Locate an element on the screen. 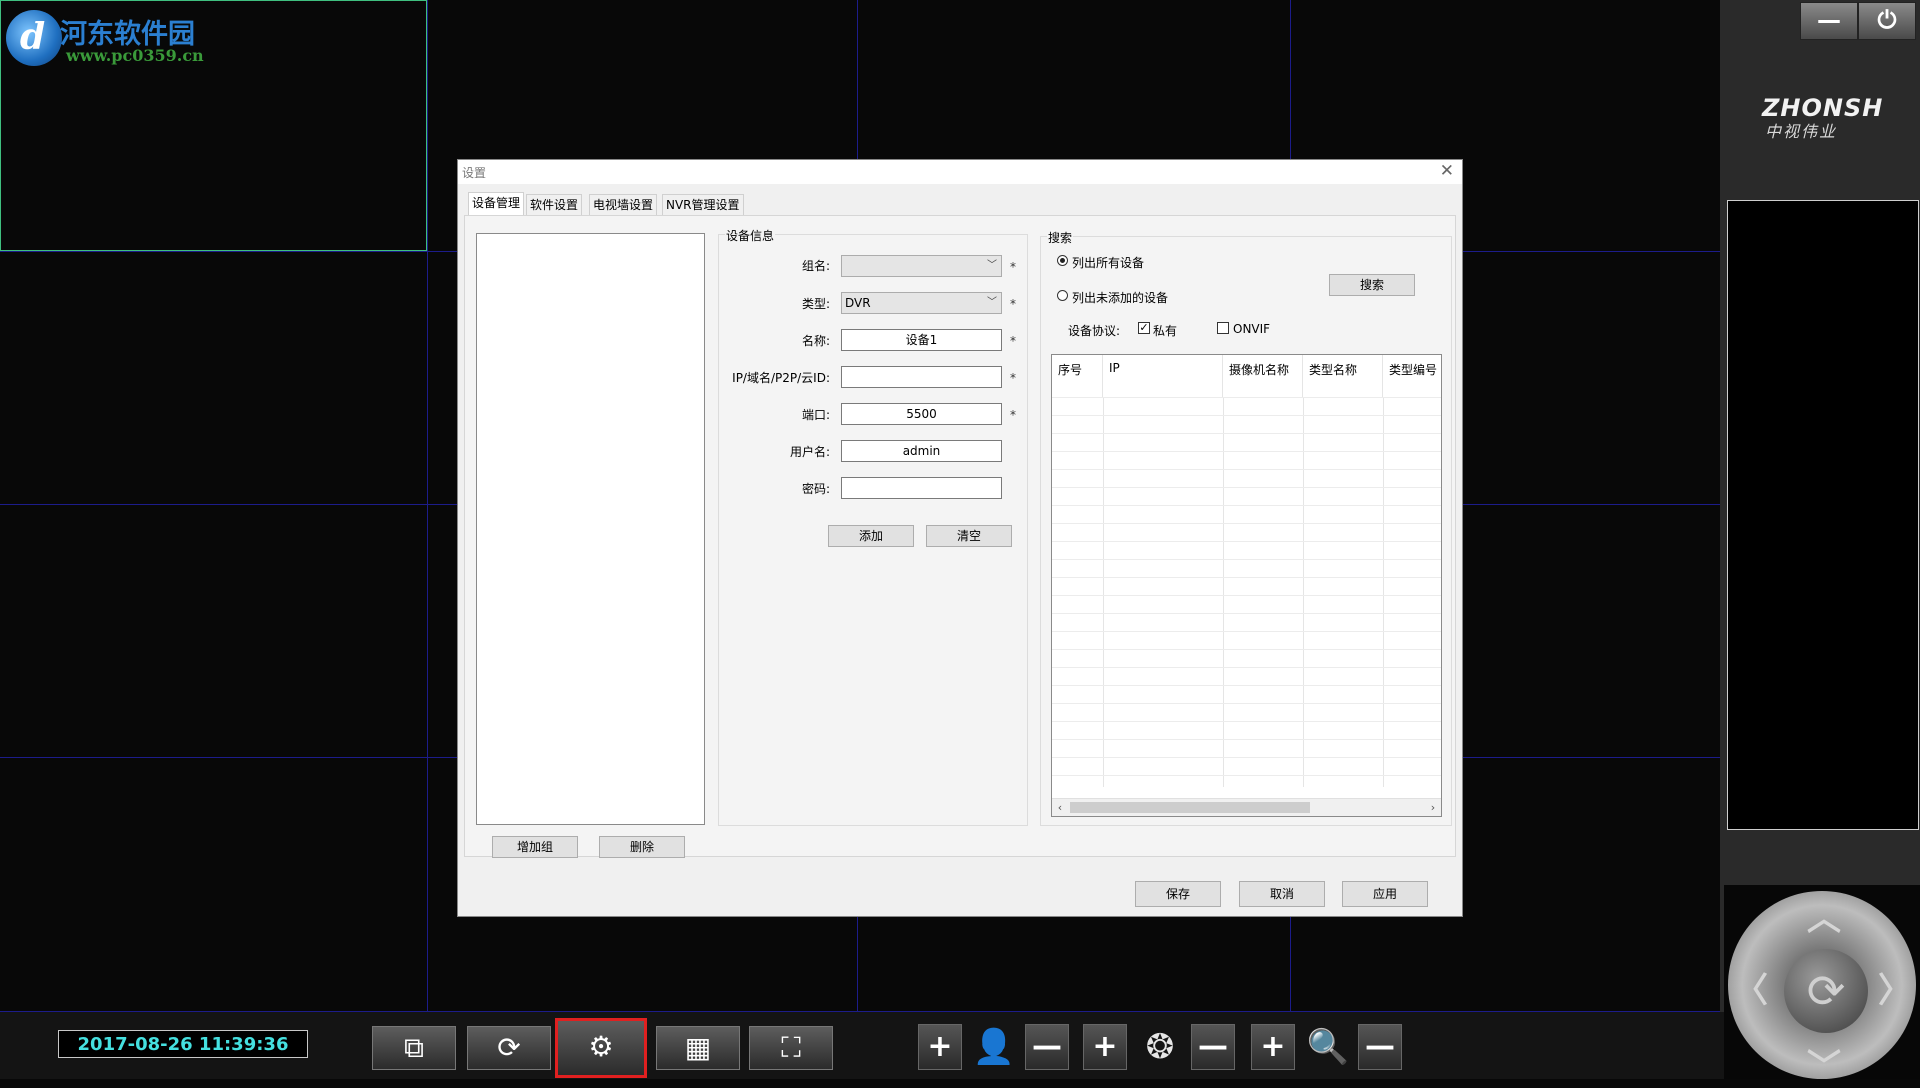 Image resolution: width=1920 pixels, height=1088 pixels. scroll-right-icon: › is located at coordinates (1433, 807).